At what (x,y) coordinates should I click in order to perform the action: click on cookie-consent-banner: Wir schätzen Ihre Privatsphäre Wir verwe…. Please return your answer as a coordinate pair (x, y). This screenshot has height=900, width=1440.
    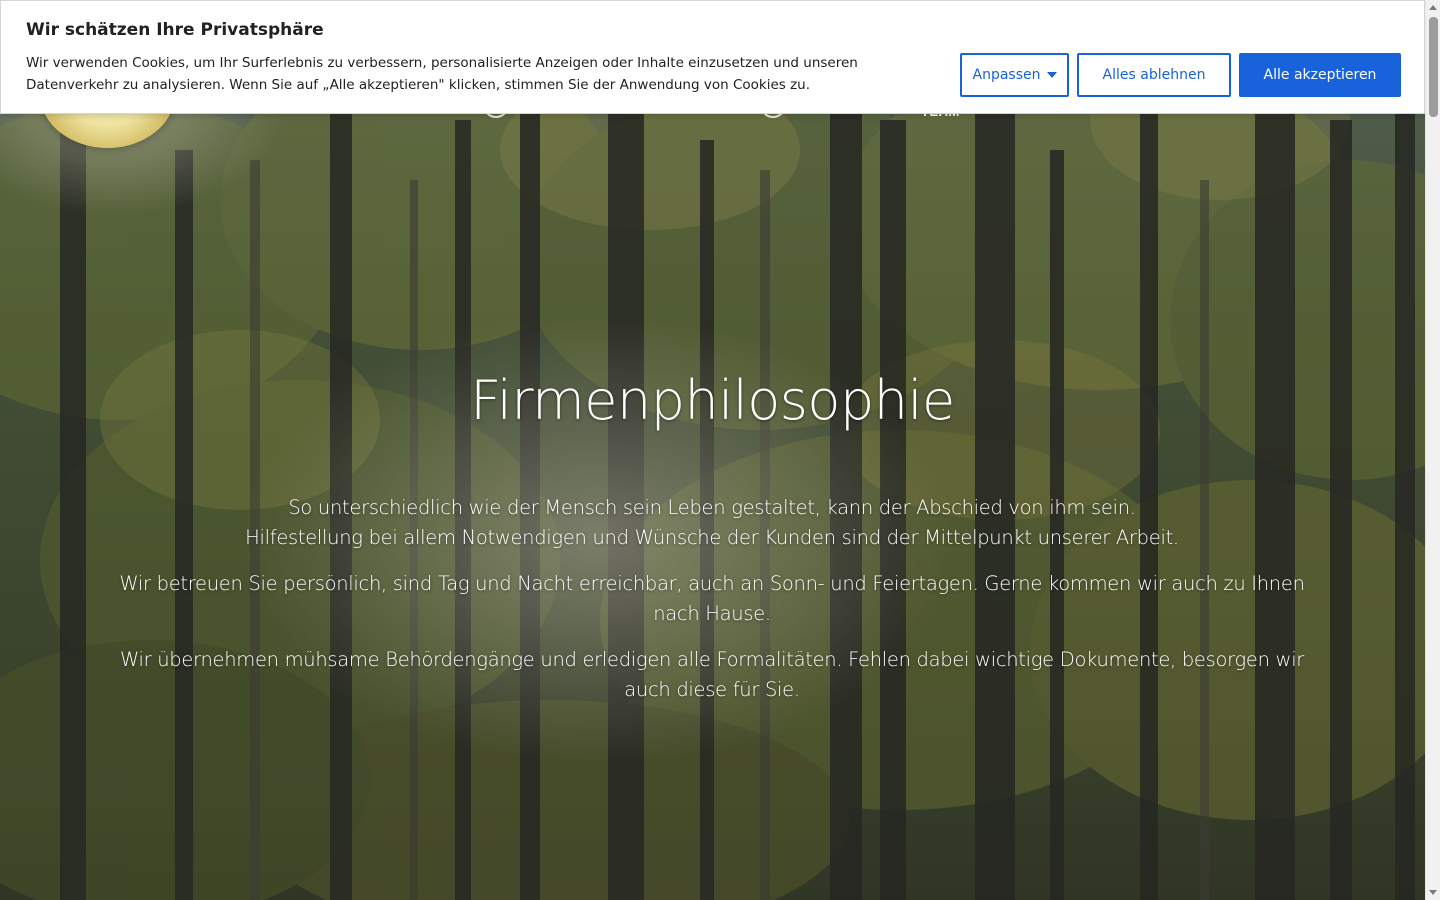
    Looking at the image, I should click on (712, 57).